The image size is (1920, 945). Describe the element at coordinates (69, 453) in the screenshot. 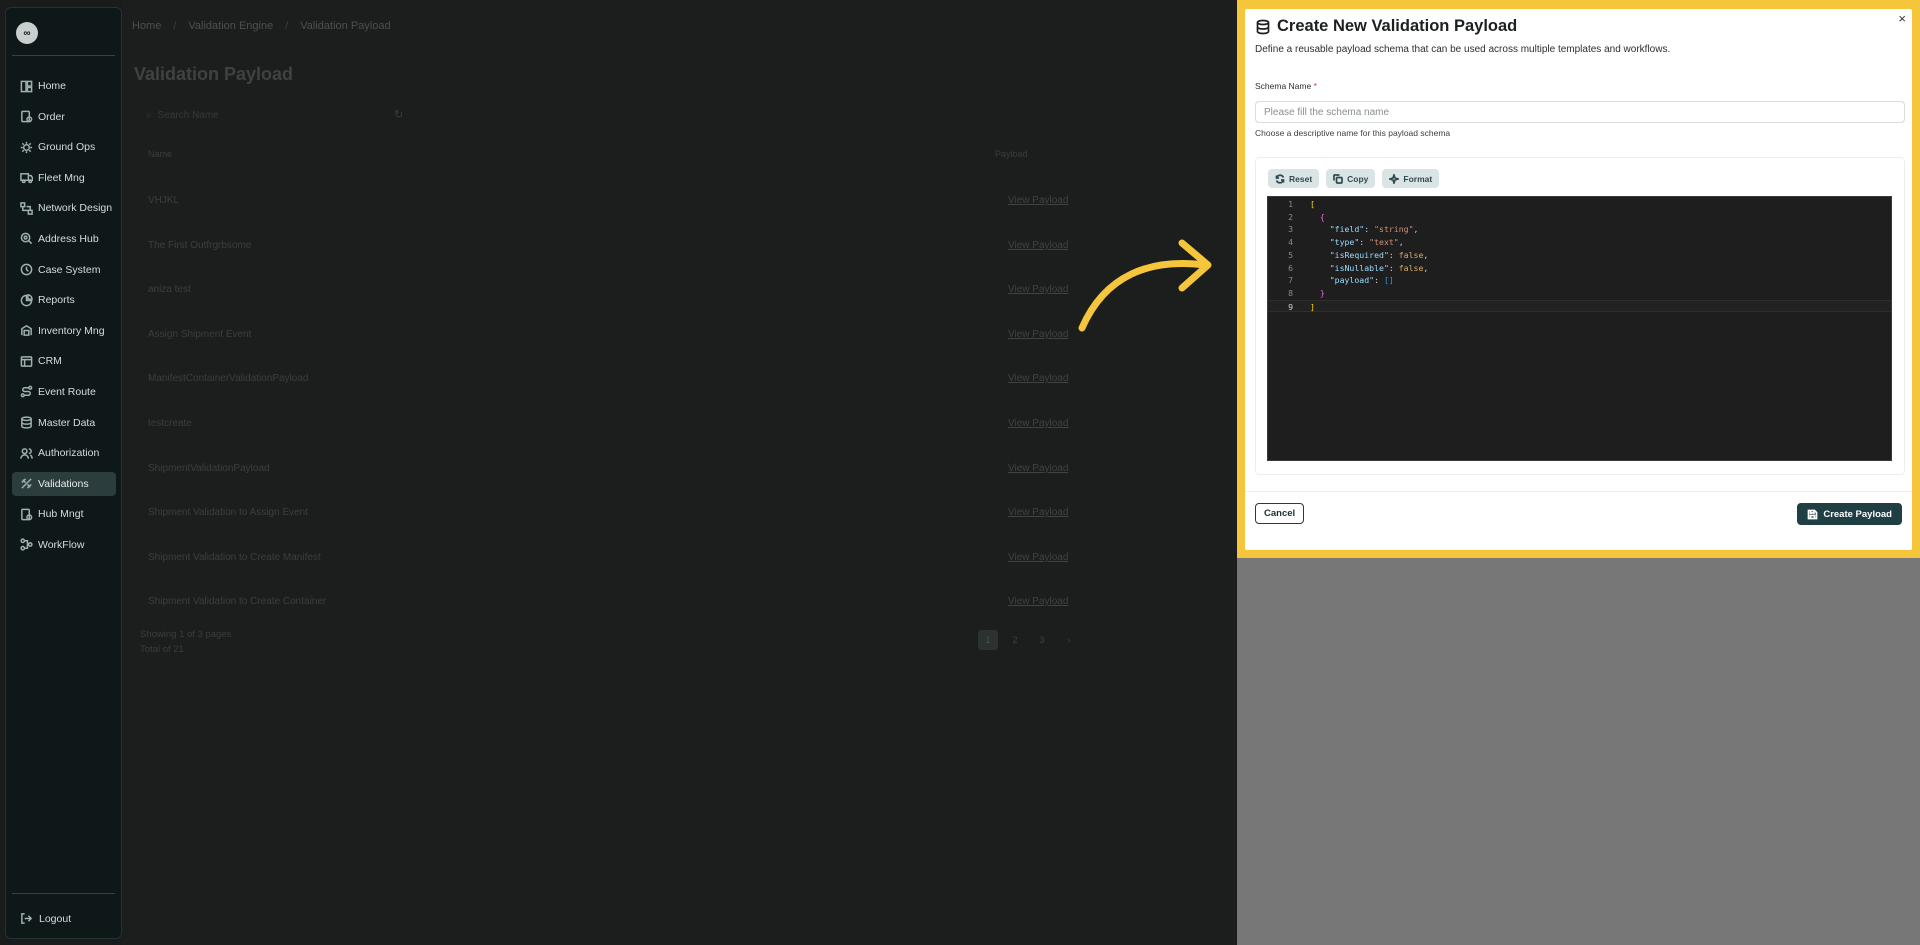

I see `sidebar-item-label: Authorization` at that location.